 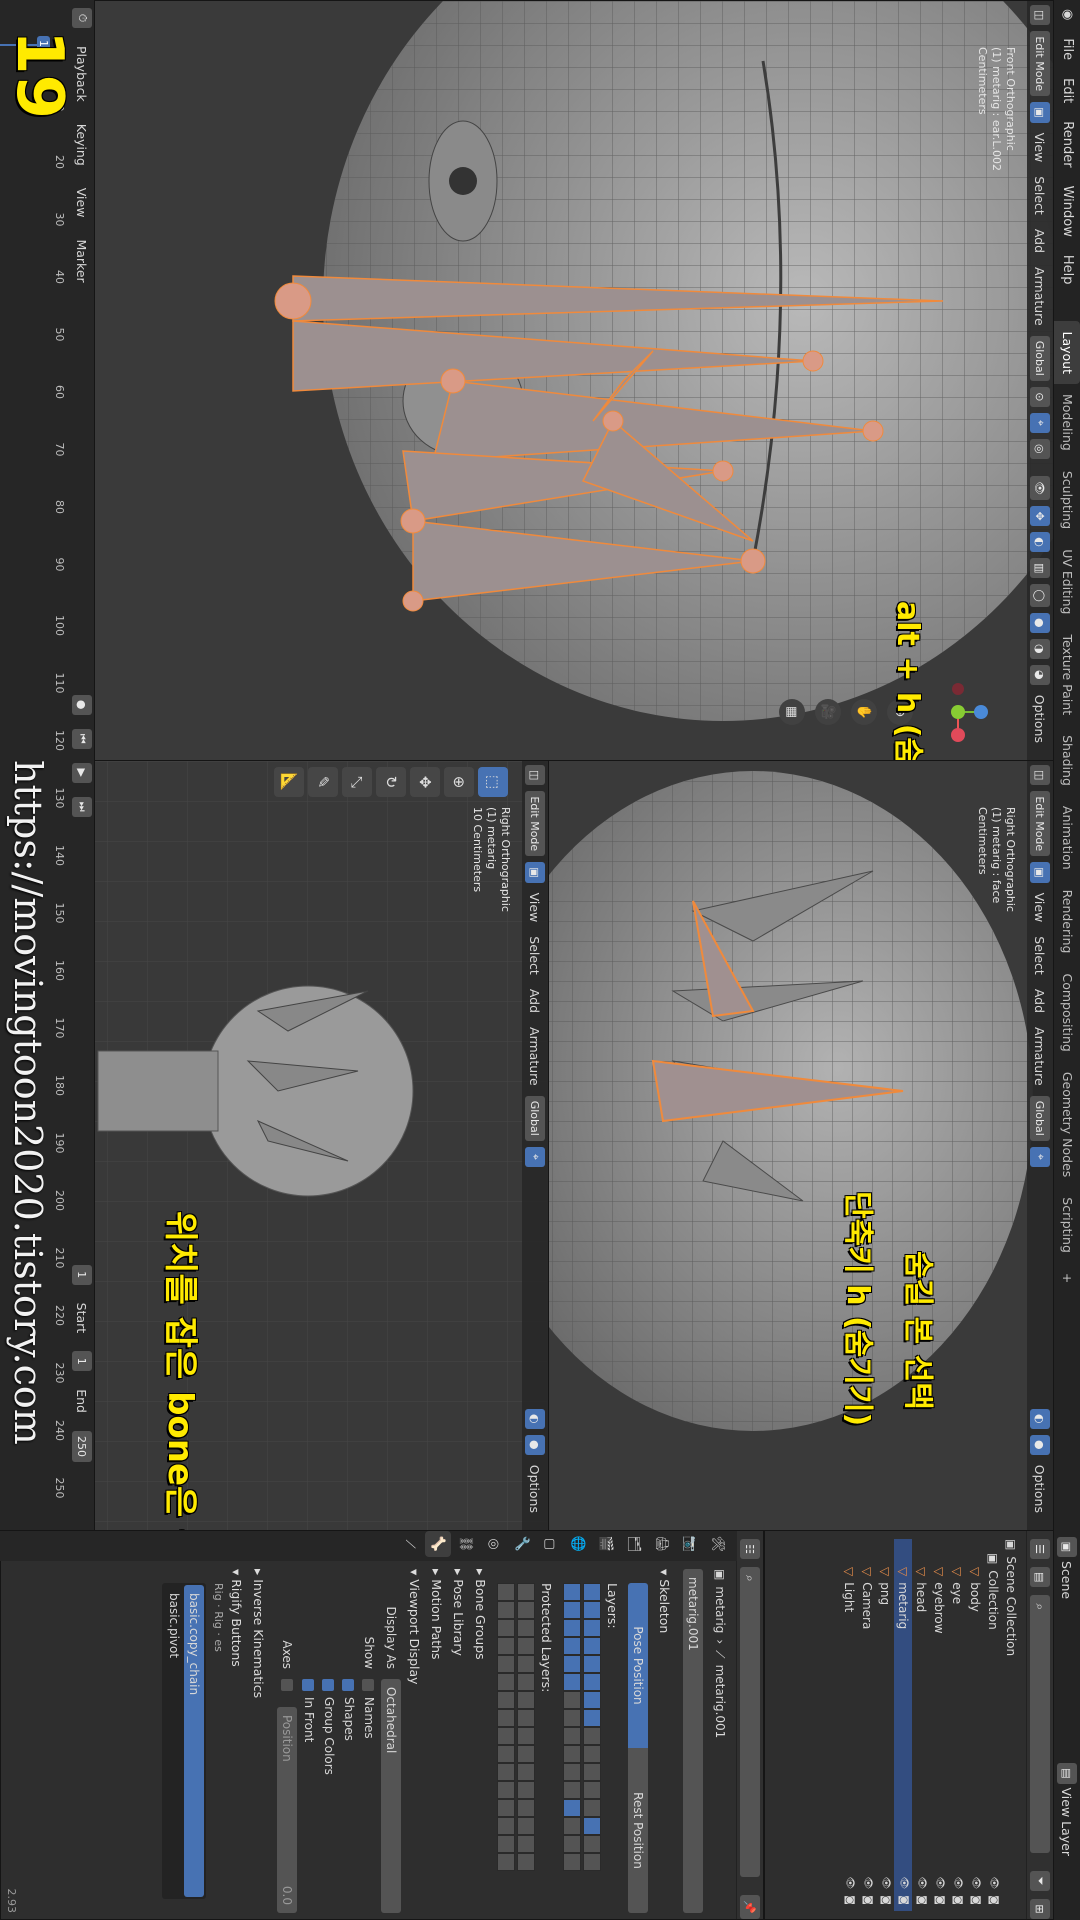 What do you see at coordinates (720, 1702) in the screenshot?
I see `breadcrumb-data: metarig.001` at bounding box center [720, 1702].